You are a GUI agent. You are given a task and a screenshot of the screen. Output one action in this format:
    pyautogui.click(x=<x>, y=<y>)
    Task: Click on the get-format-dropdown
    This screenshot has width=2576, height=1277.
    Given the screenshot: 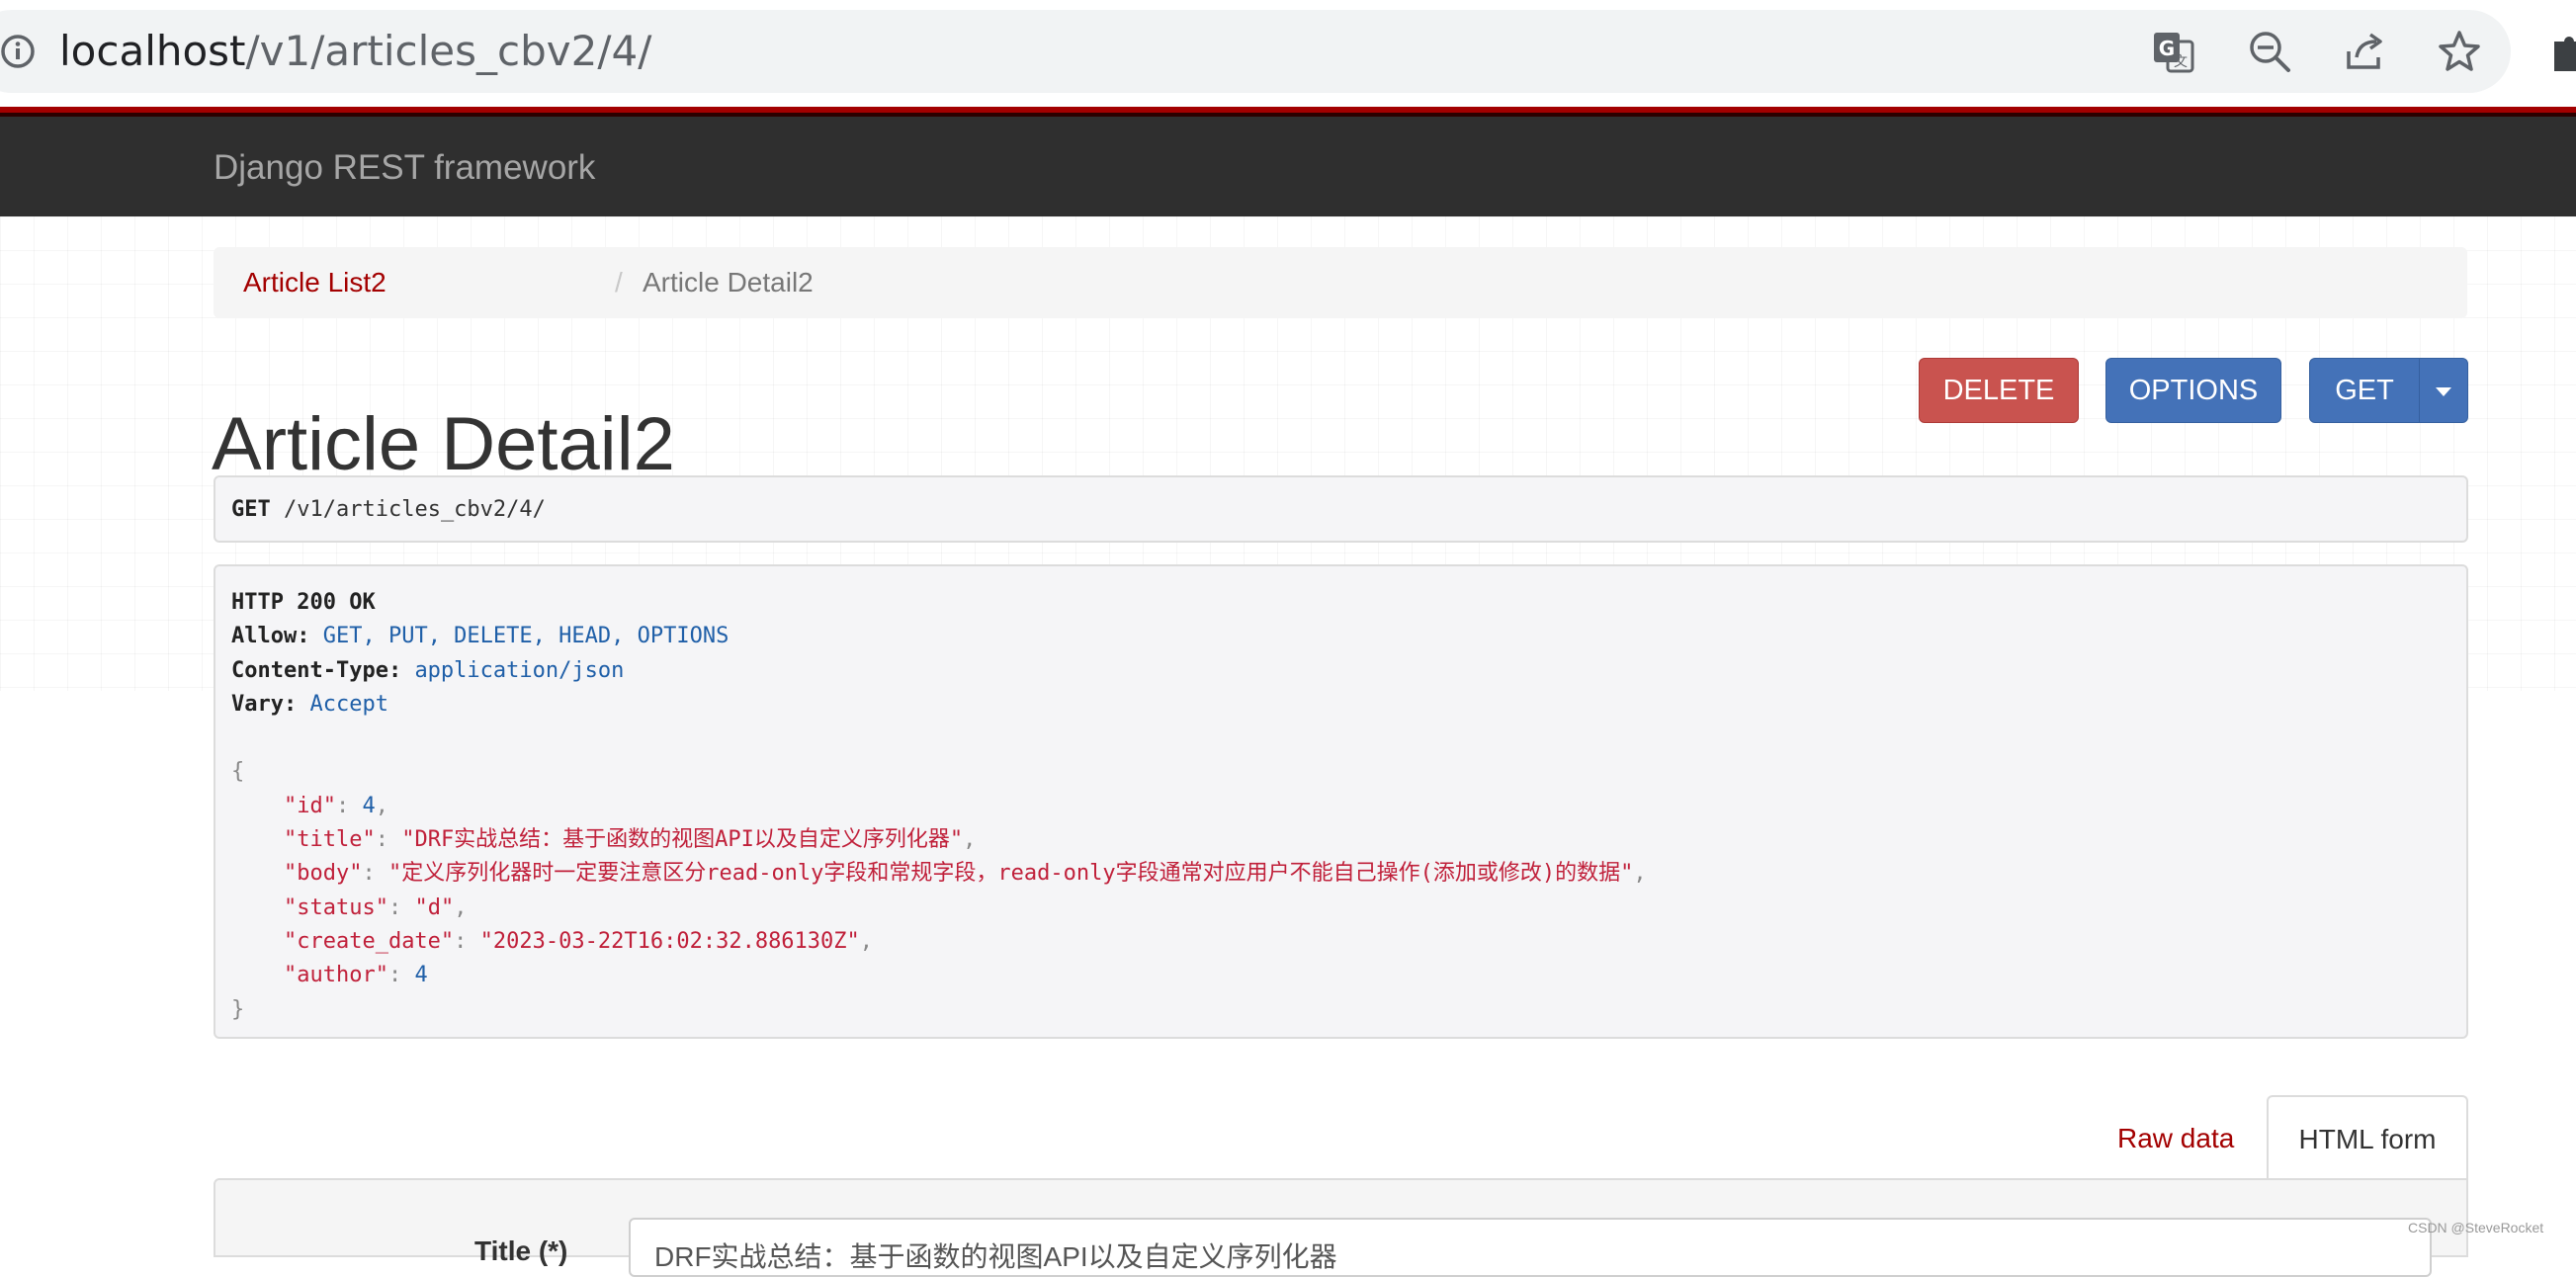 What is the action you would take?
    pyautogui.click(x=2443, y=390)
    